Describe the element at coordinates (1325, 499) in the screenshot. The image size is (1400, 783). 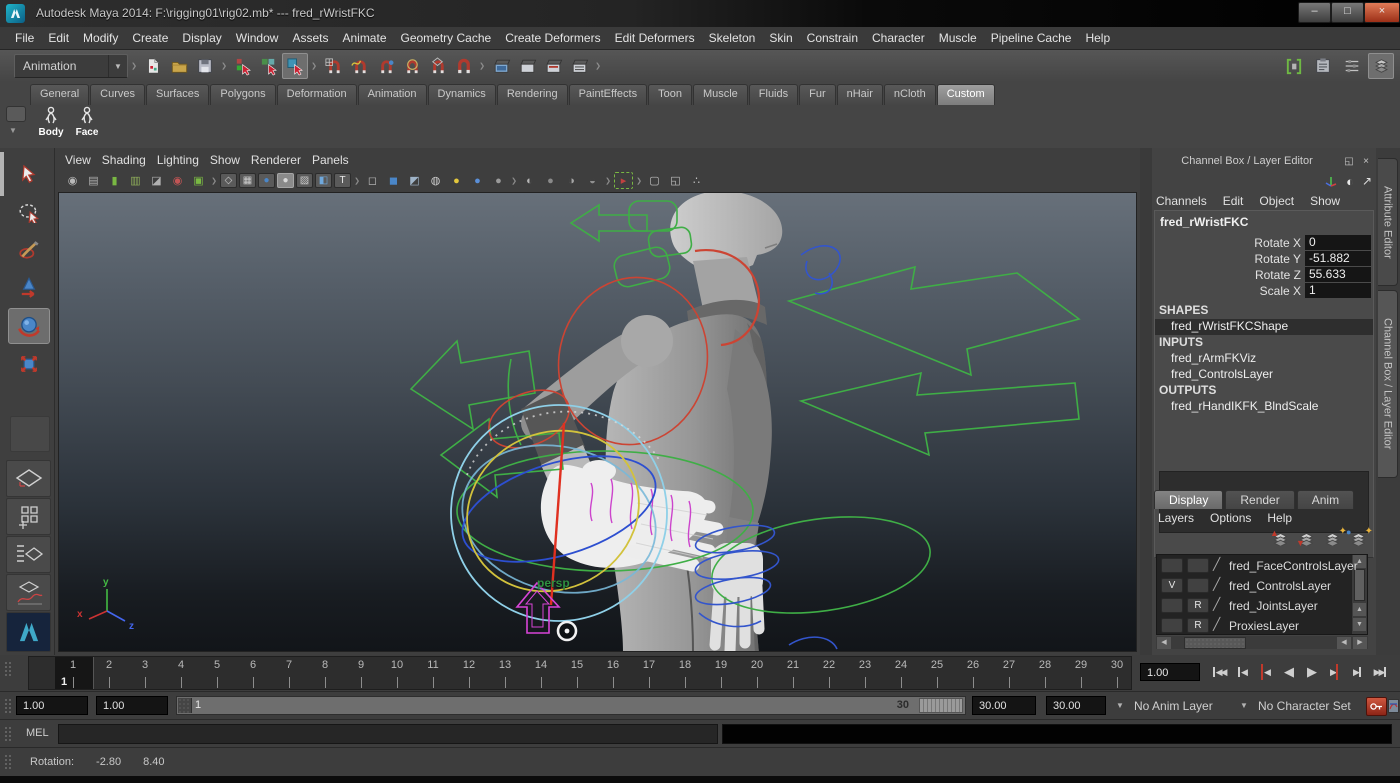
I see `layer-tab-anim: Anim` at that location.